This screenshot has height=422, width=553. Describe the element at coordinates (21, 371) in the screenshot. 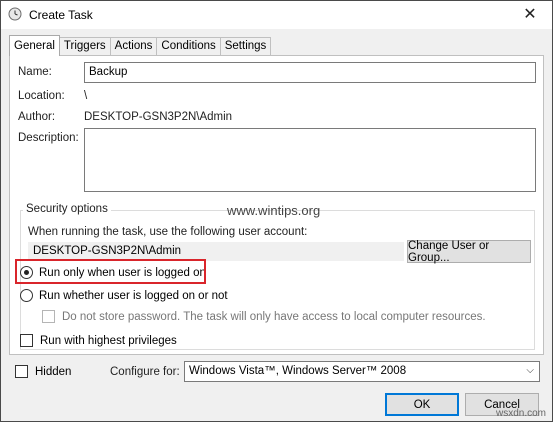

I see `hidden-checkbox` at that location.